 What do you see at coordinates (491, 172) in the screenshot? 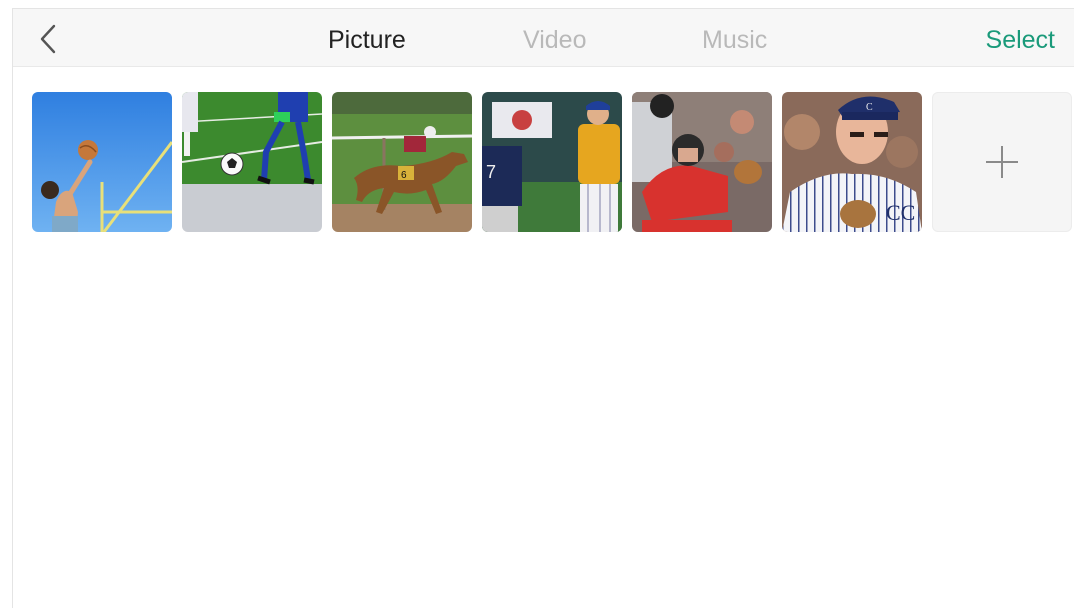
I see `svg-text: 7` at bounding box center [491, 172].